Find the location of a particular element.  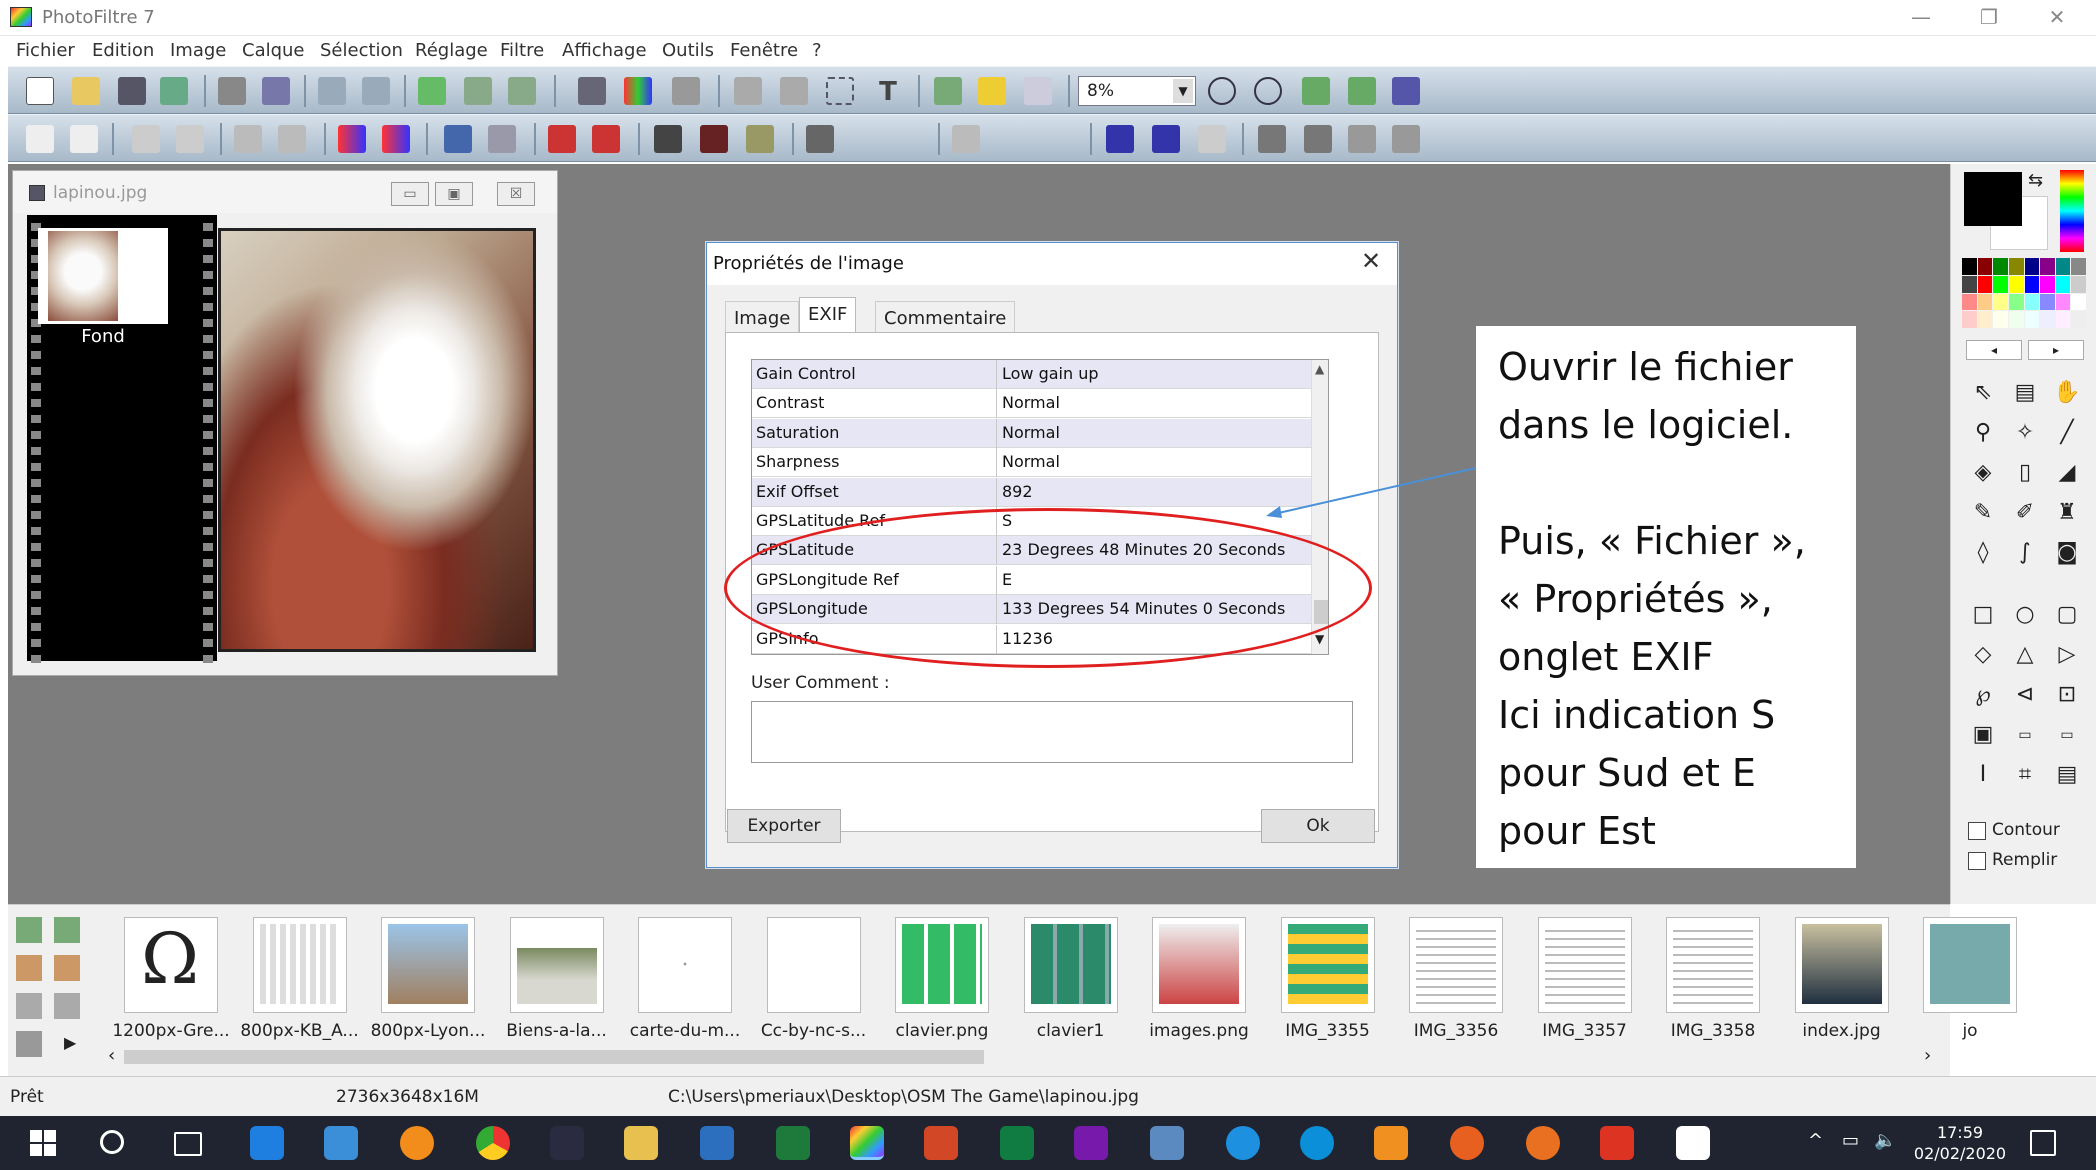

options-icon: ▤ is located at coordinates (2067, 775).